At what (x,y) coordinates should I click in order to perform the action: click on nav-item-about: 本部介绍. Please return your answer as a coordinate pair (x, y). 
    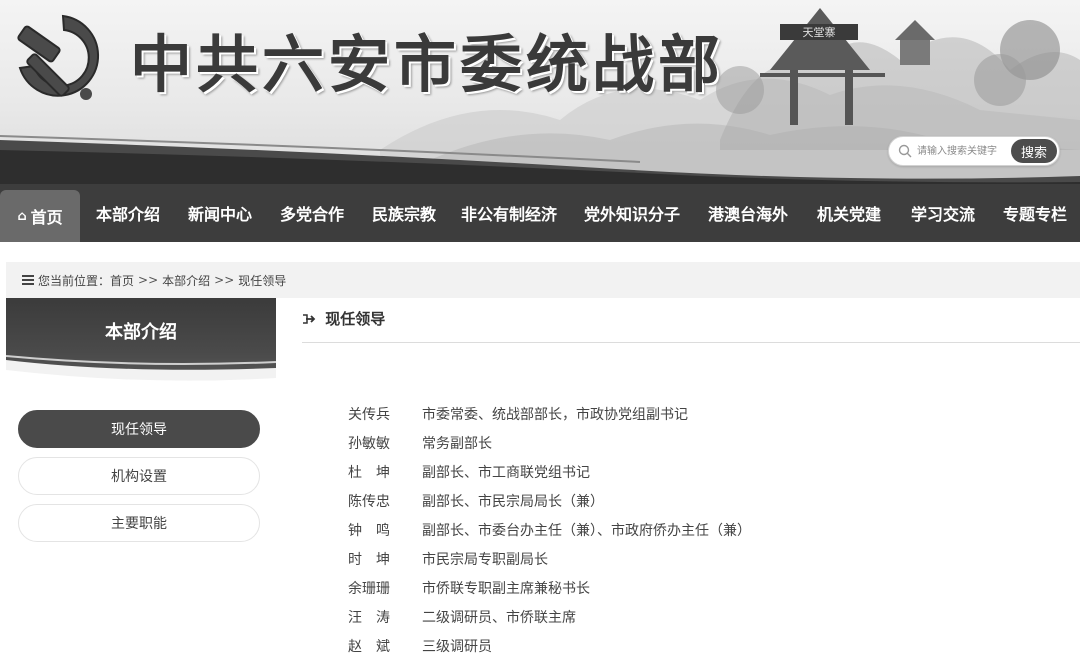
    Looking at the image, I should click on (128, 213).